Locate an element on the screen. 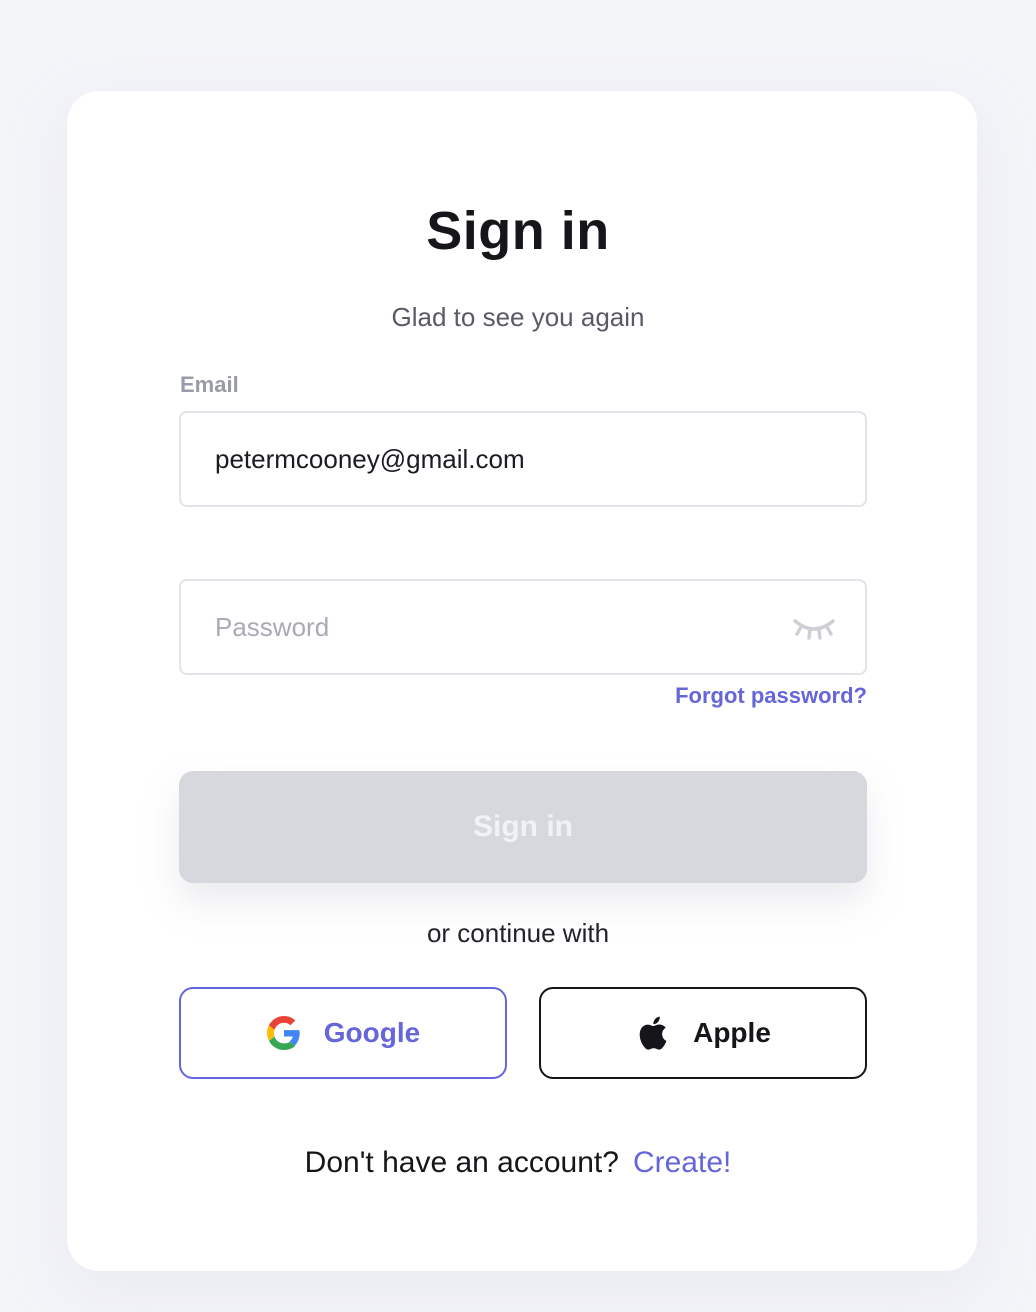 This screenshot has width=1036, height=1312. page-subtitle: Glad to see you again is located at coordinates (518, 317).